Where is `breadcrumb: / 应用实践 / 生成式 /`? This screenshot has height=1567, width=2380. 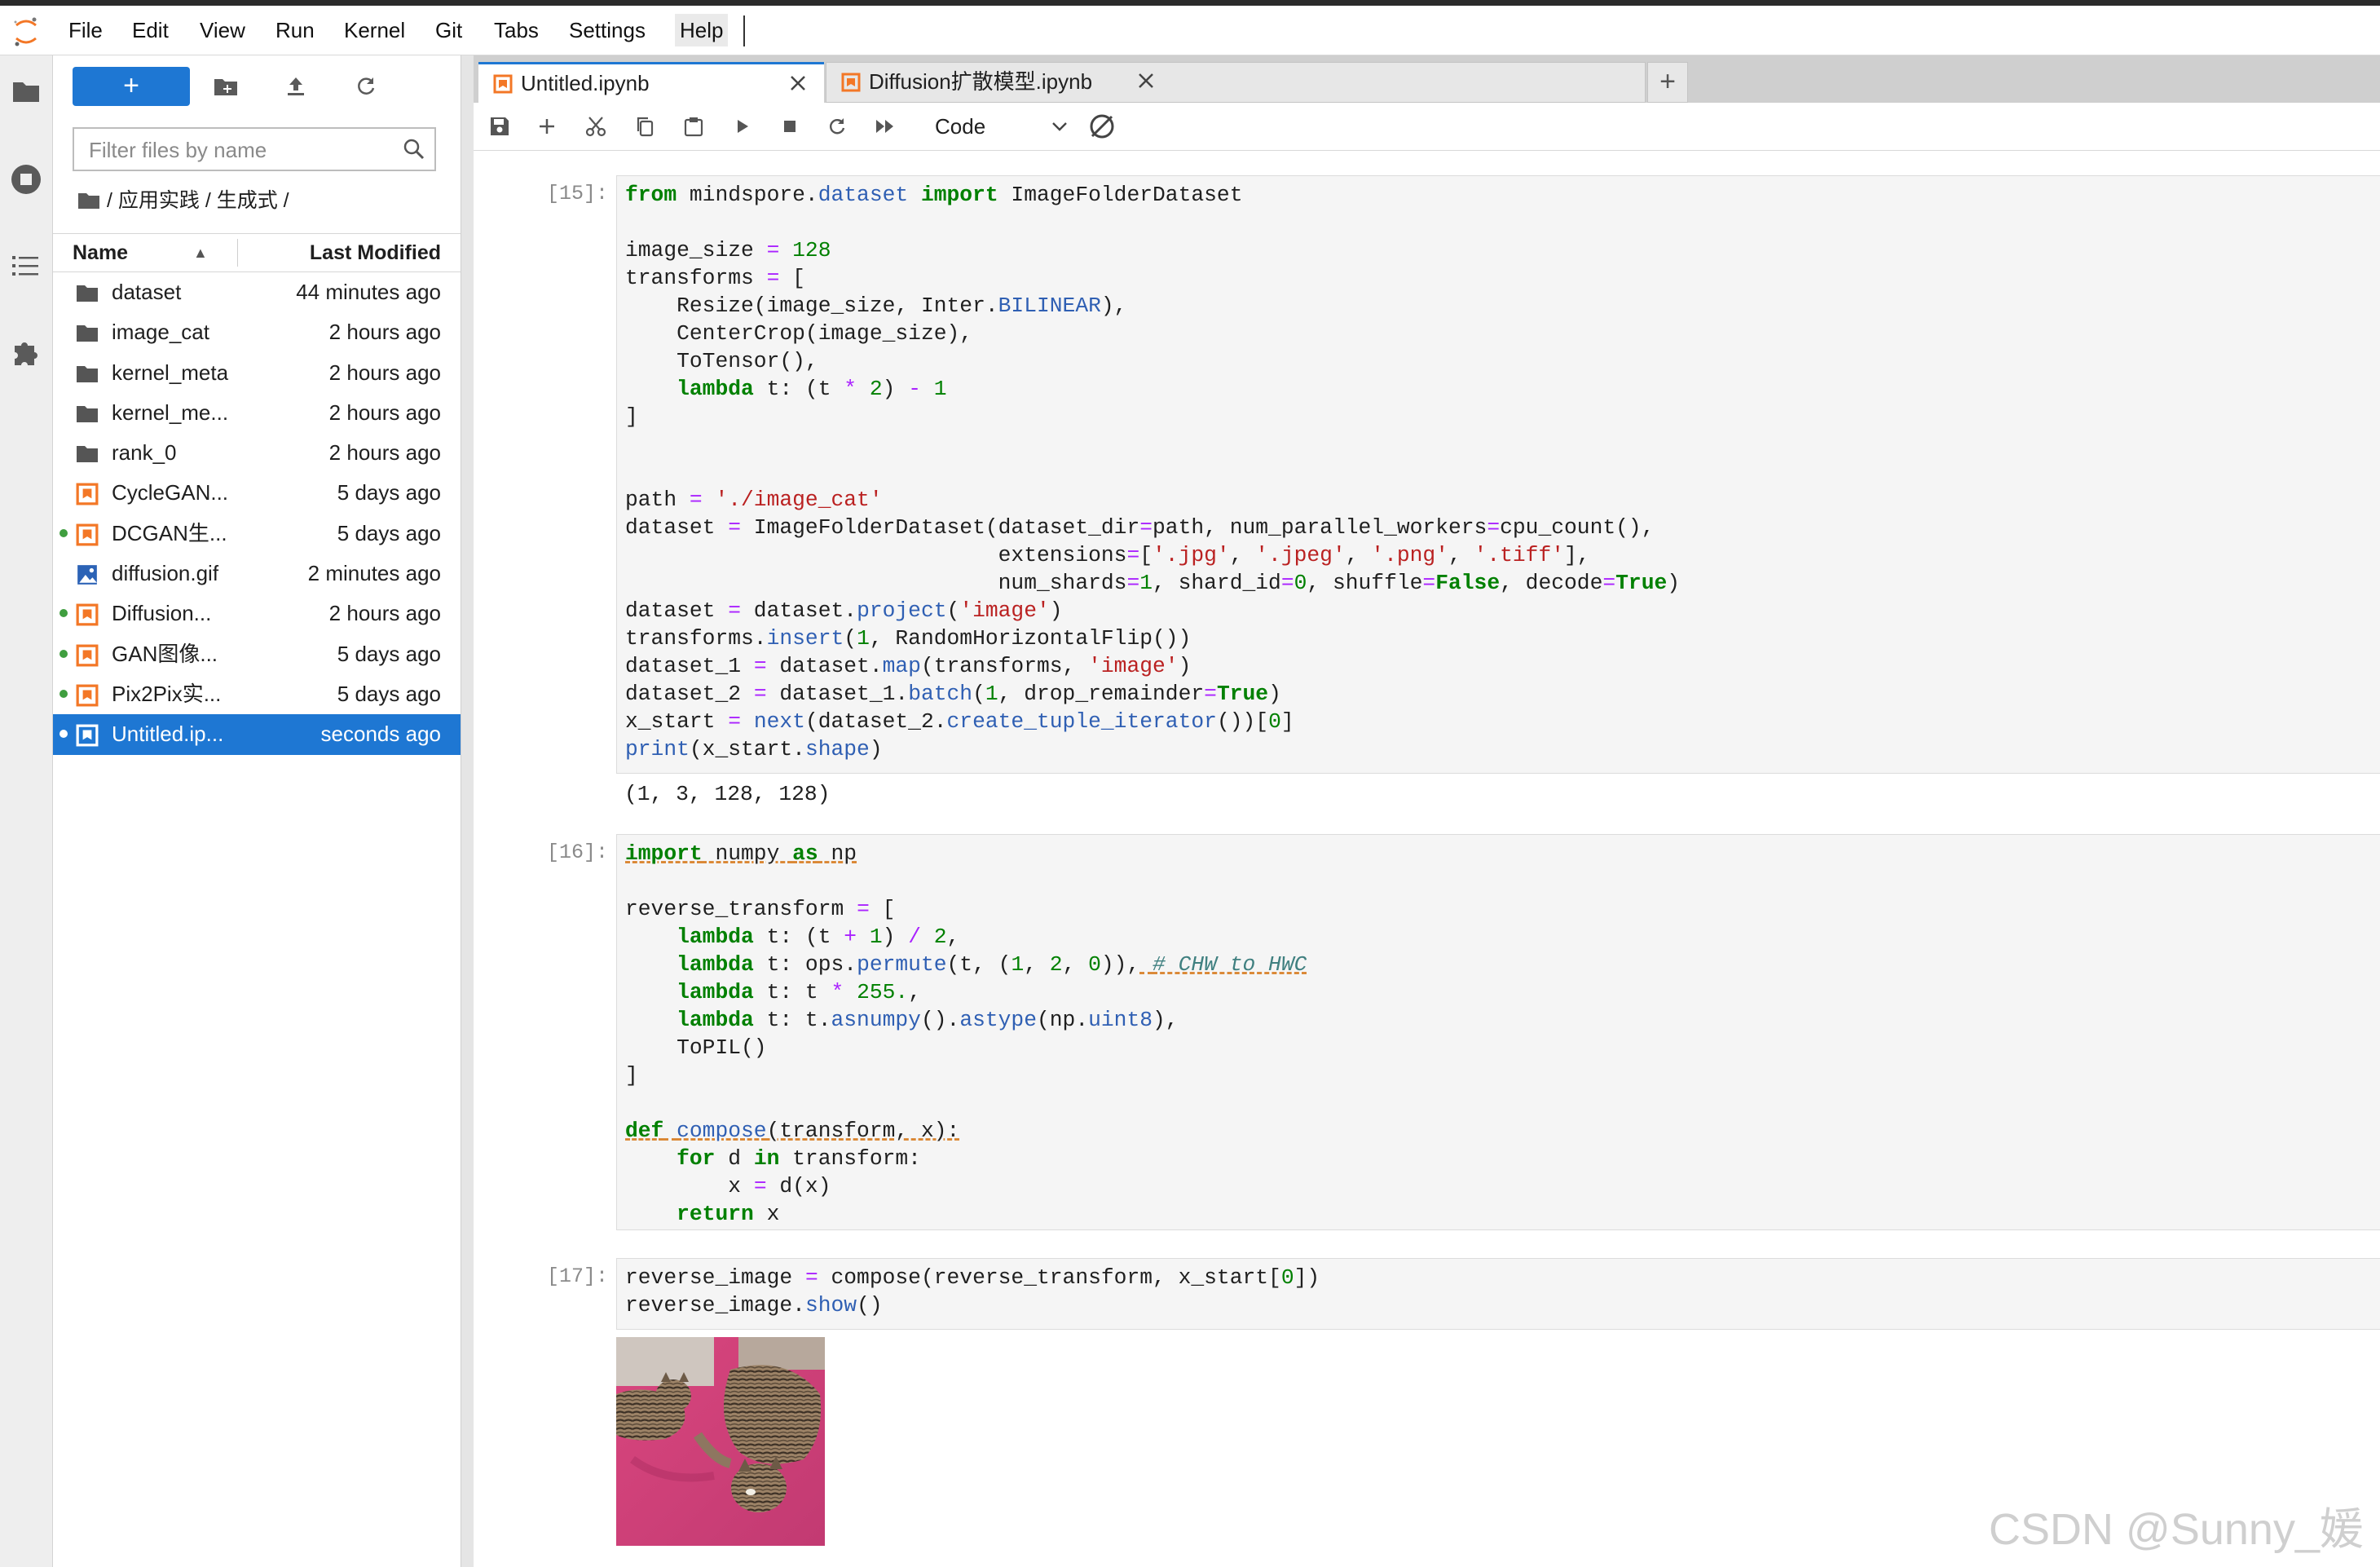 breadcrumb: / 应用实践 / 生成式 / is located at coordinates (183, 200).